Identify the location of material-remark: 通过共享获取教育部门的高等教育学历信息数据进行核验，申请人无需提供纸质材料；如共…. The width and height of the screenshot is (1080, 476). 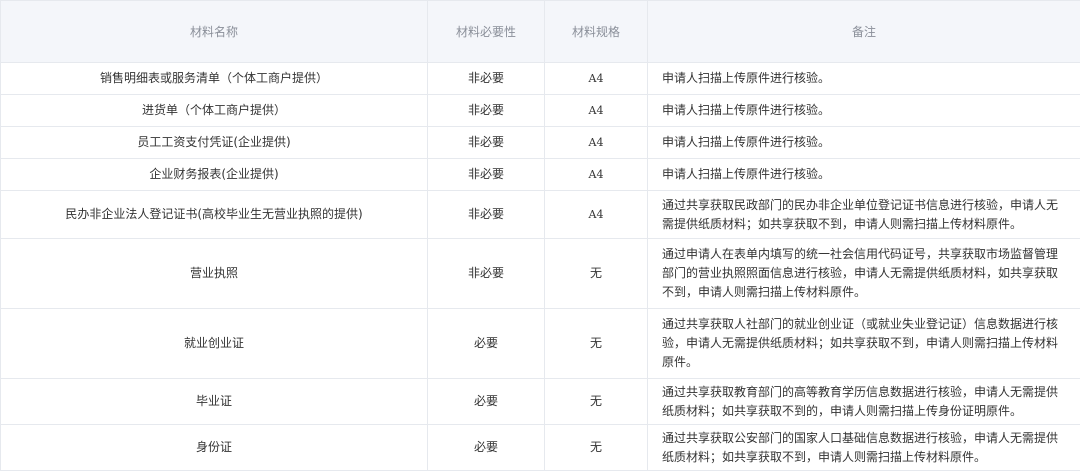
(863, 401).